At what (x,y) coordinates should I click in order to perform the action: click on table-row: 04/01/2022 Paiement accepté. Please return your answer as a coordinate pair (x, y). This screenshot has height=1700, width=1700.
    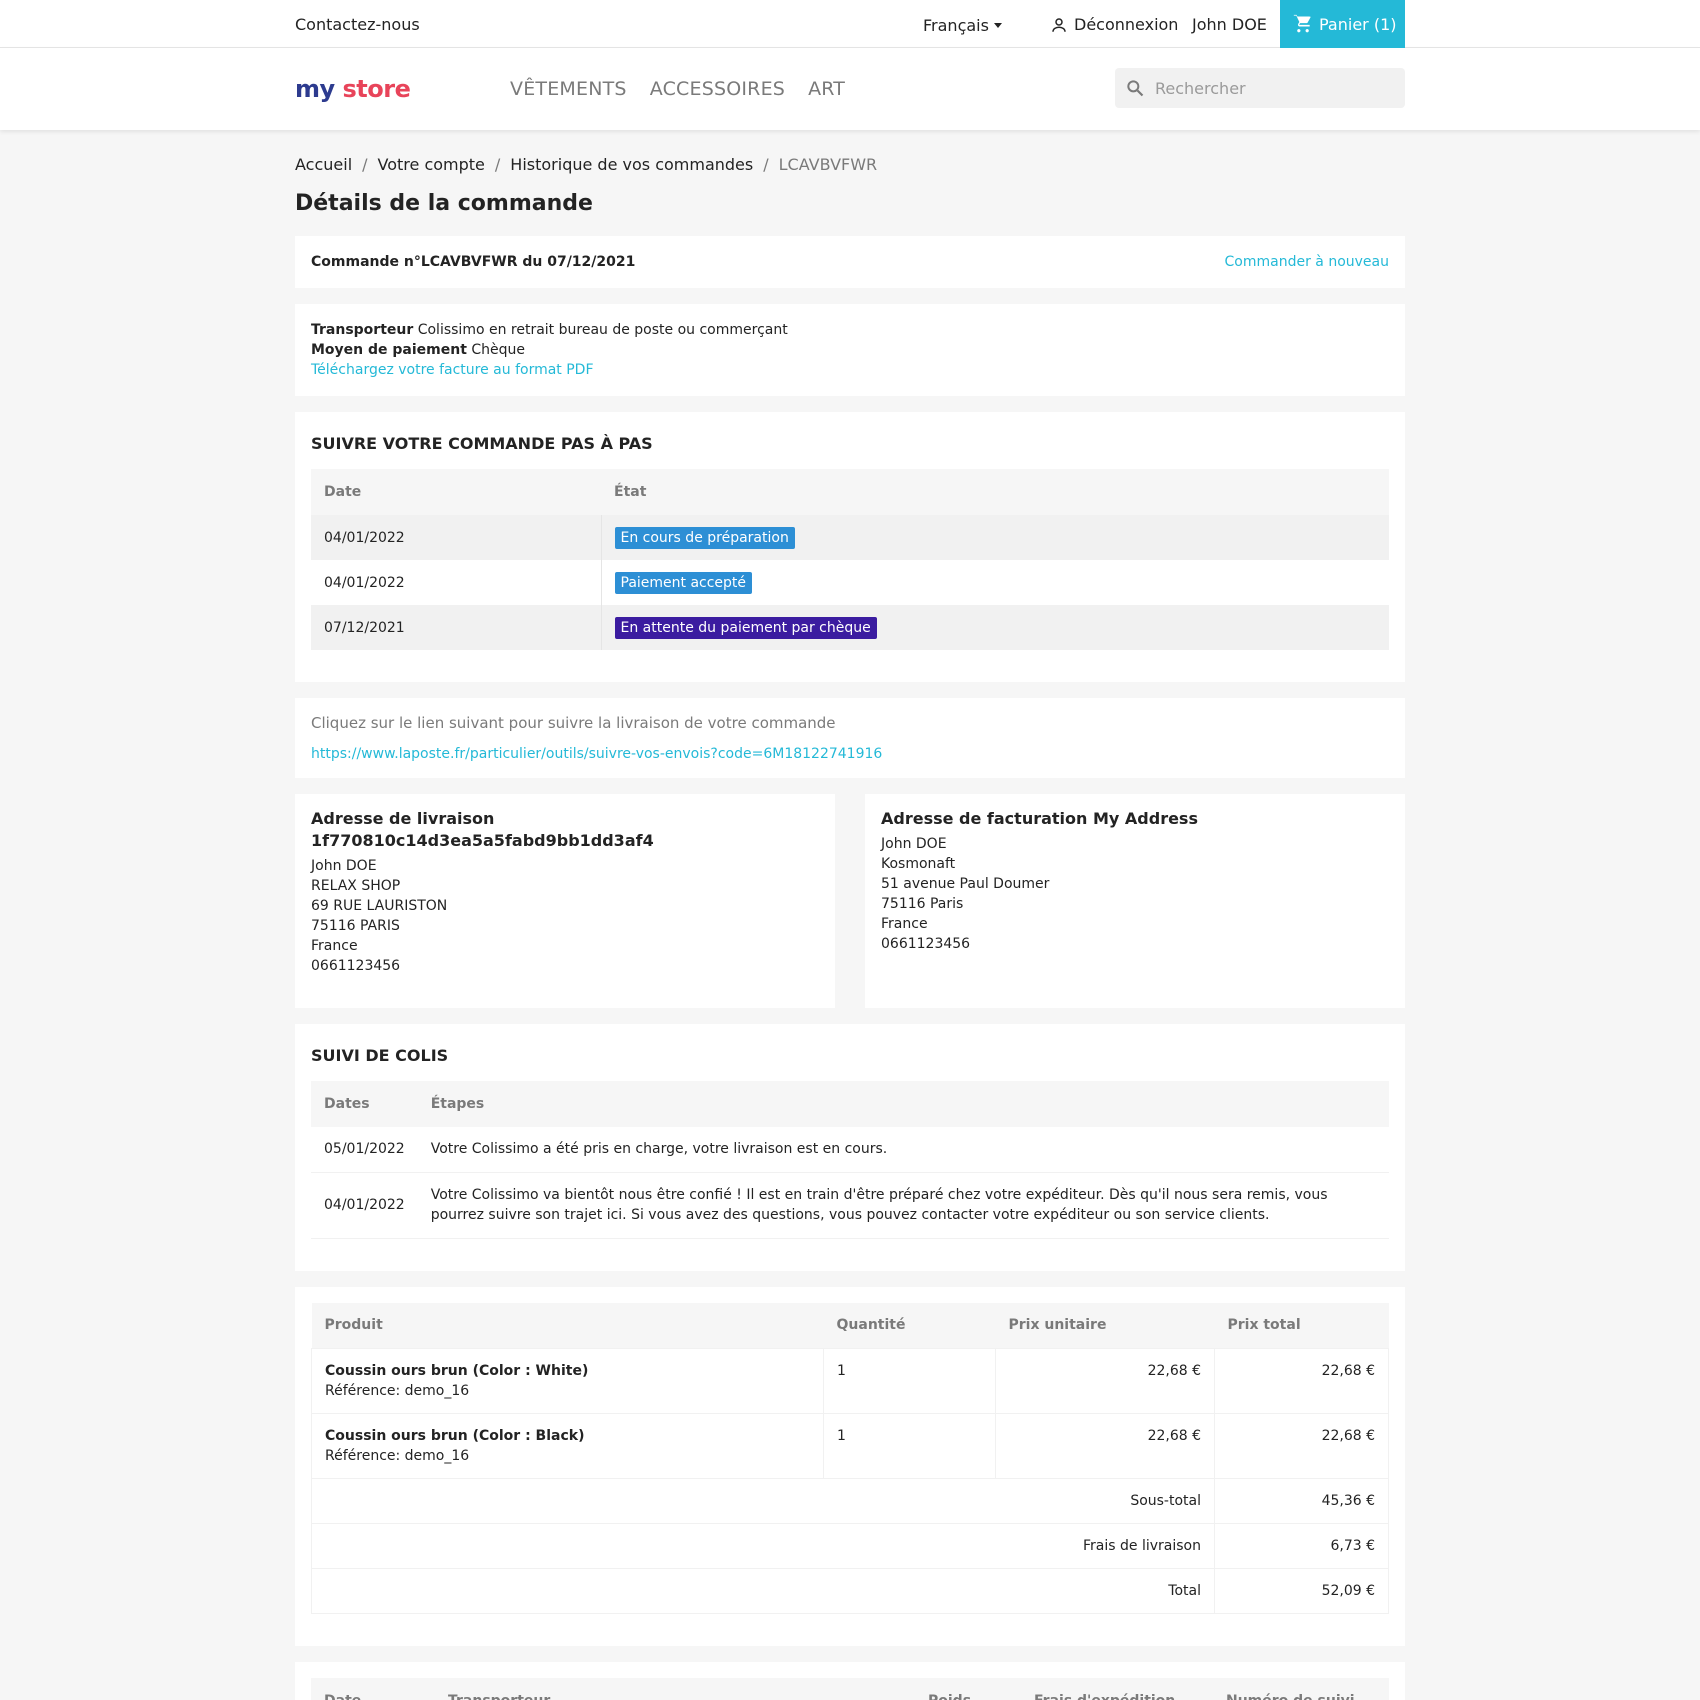
    Looking at the image, I should click on (850, 582).